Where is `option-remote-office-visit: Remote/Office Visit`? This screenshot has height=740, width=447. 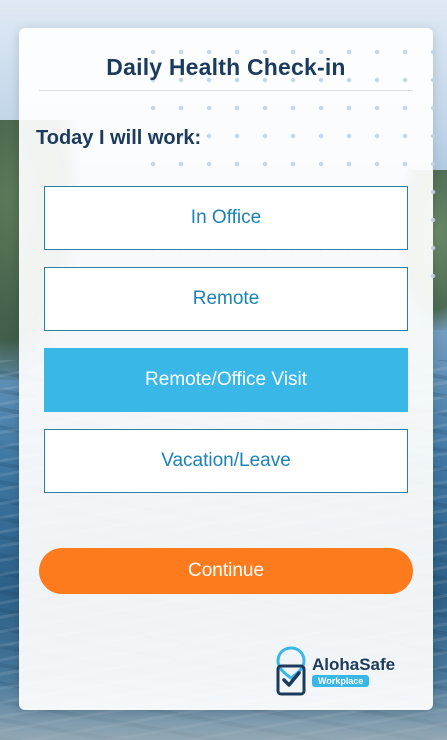
option-remote-office-visit: Remote/Office Visit is located at coordinates (226, 380).